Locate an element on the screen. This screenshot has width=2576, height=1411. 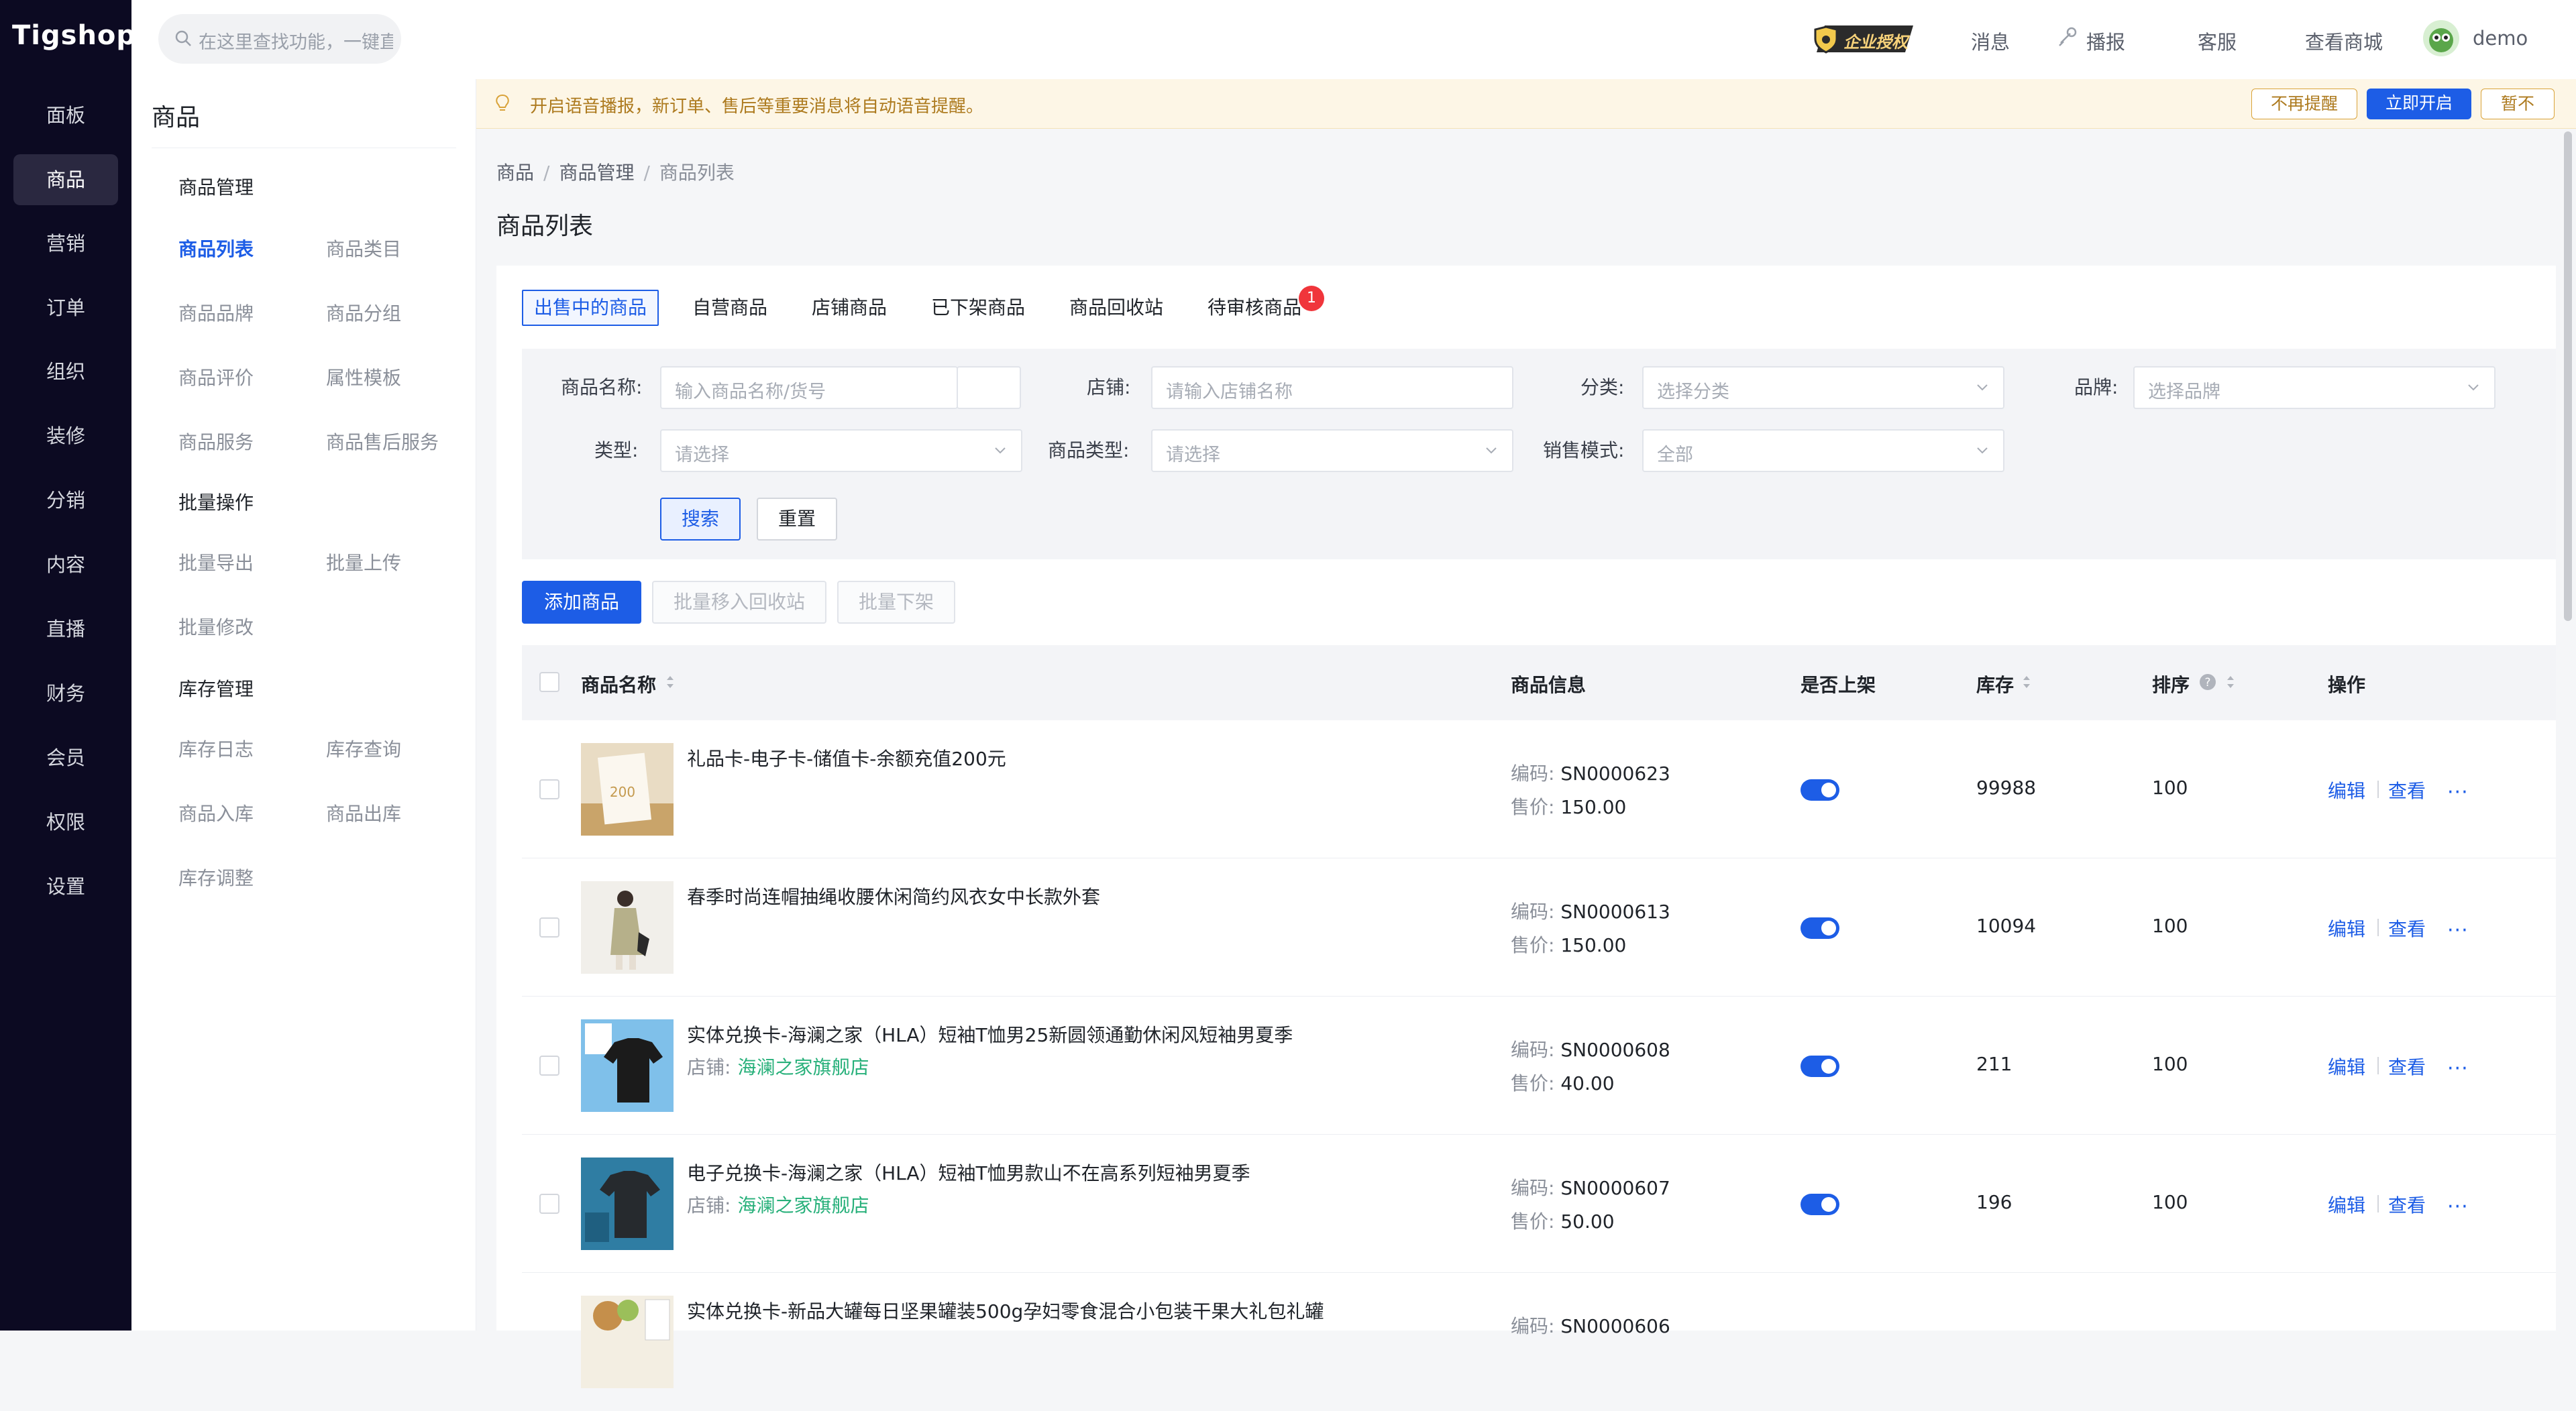
product-name: 实体兑换卡-新品大罐每日坚果罐装500g孕妇零食混合小包装干果大礼包礼罐 is located at coordinates (1005, 1310).